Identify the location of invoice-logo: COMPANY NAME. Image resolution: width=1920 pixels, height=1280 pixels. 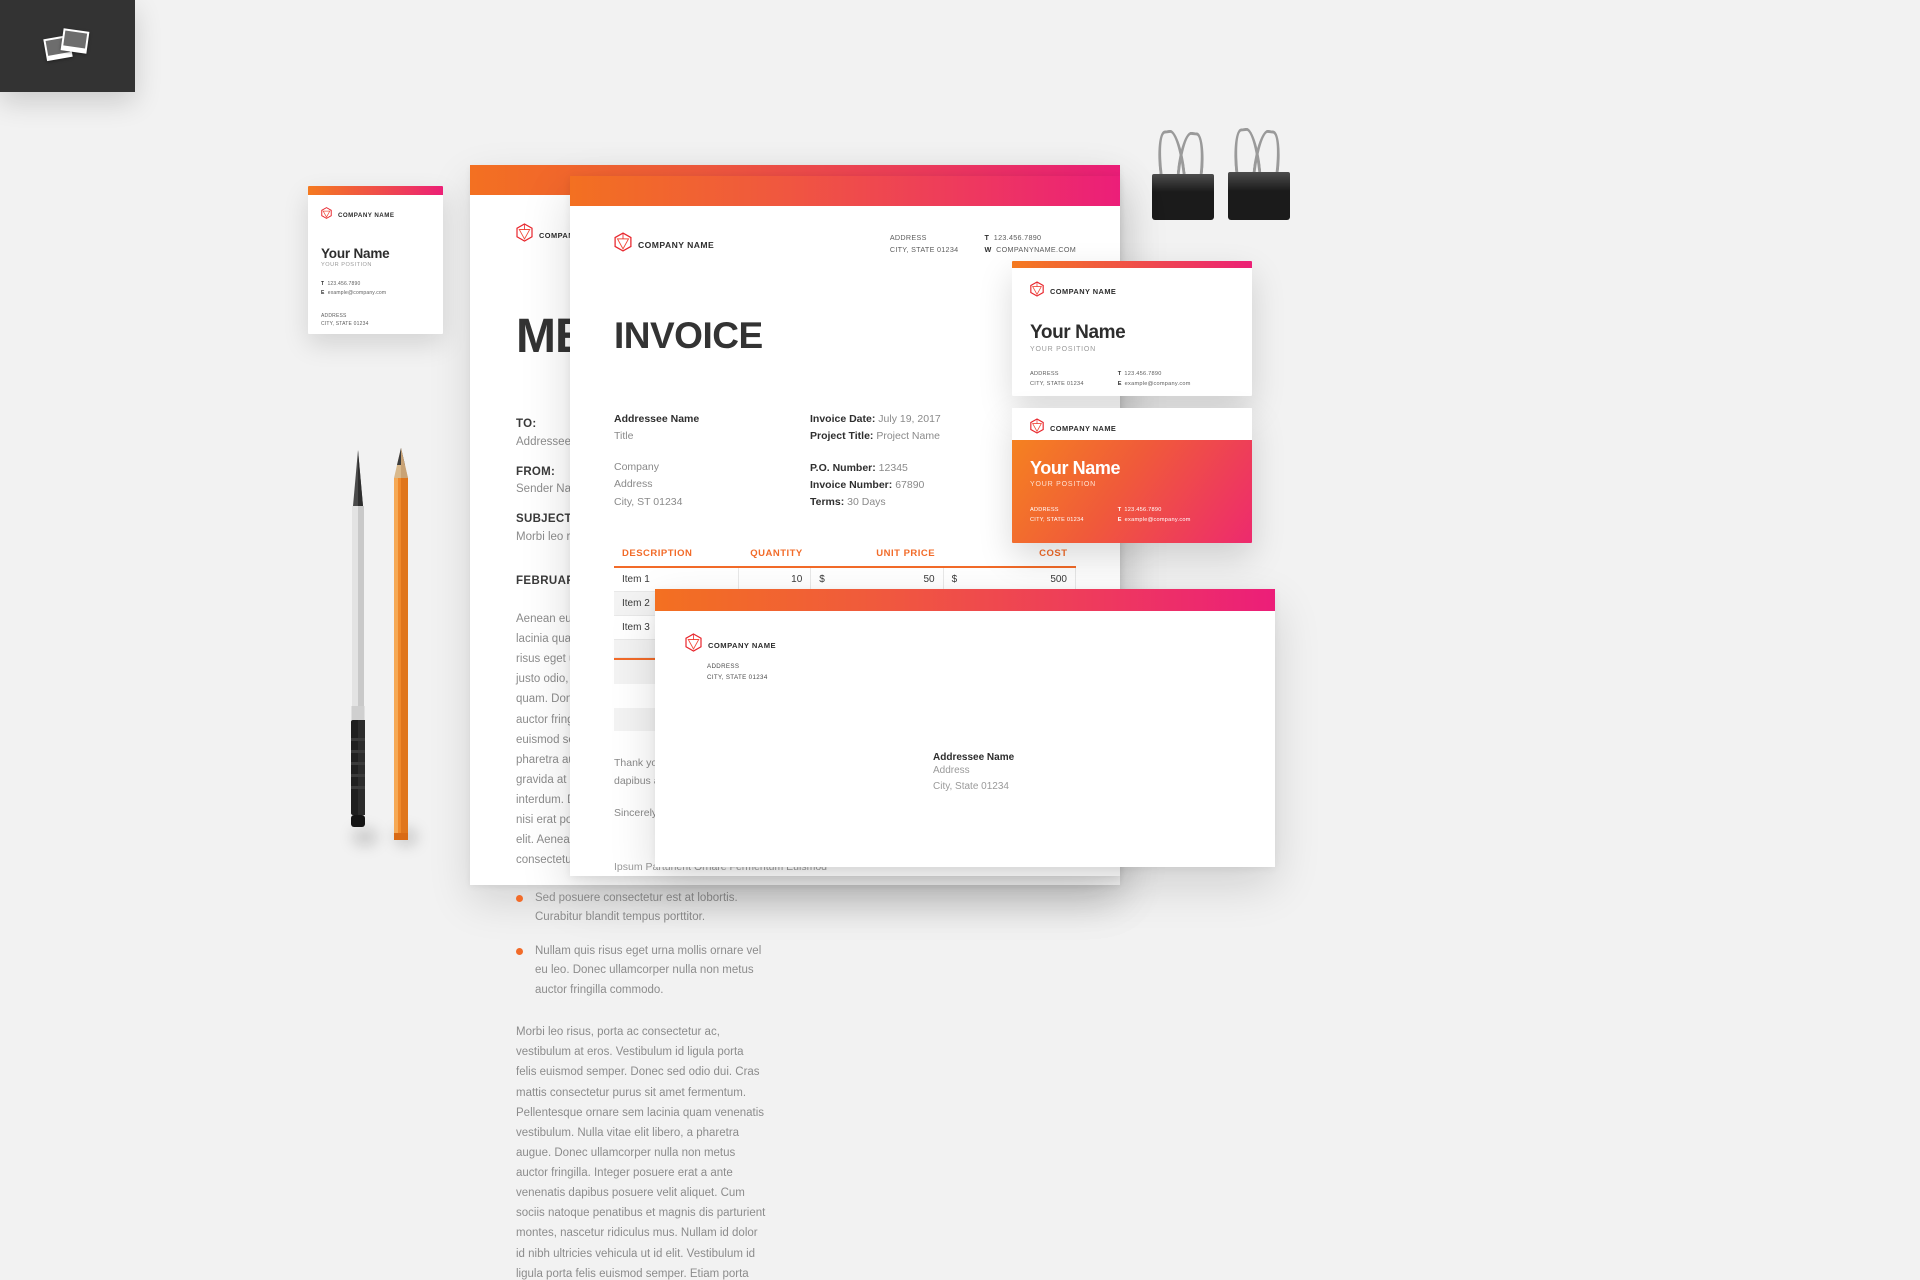
(664, 244).